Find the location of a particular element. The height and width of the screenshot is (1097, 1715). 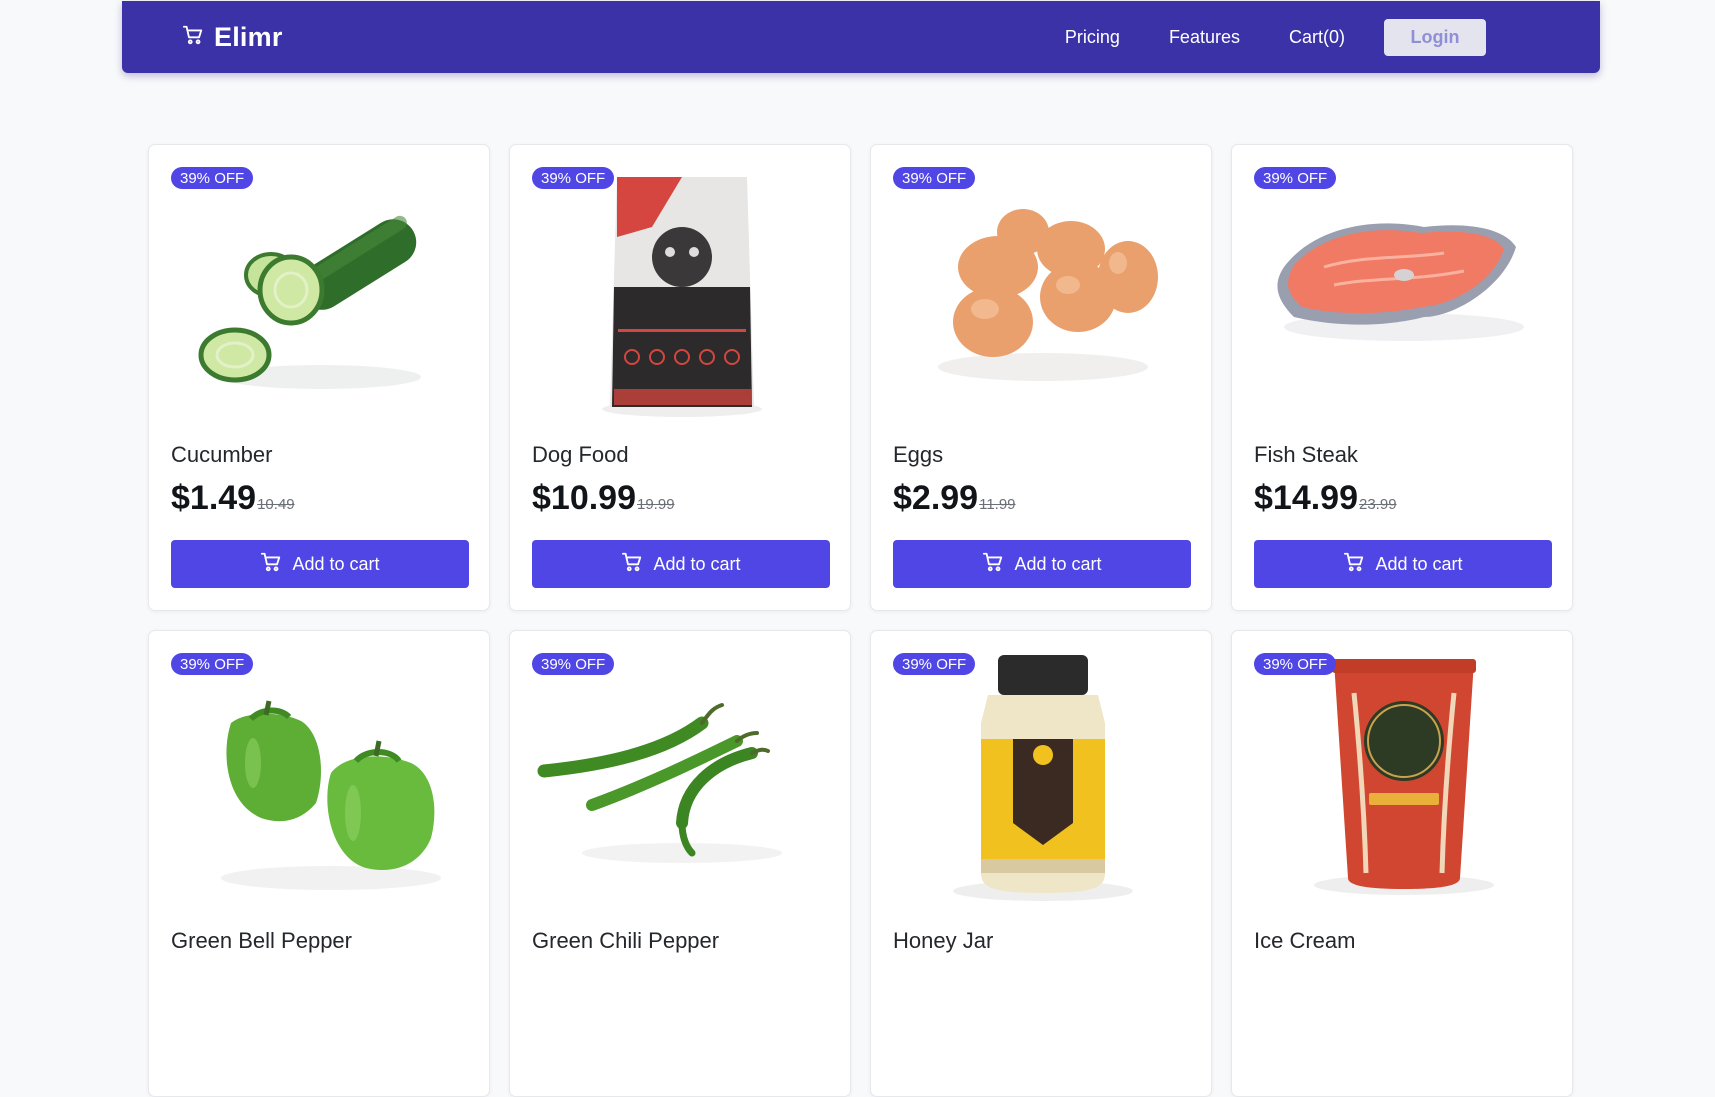

original-price: 19.99 is located at coordinates (656, 504).